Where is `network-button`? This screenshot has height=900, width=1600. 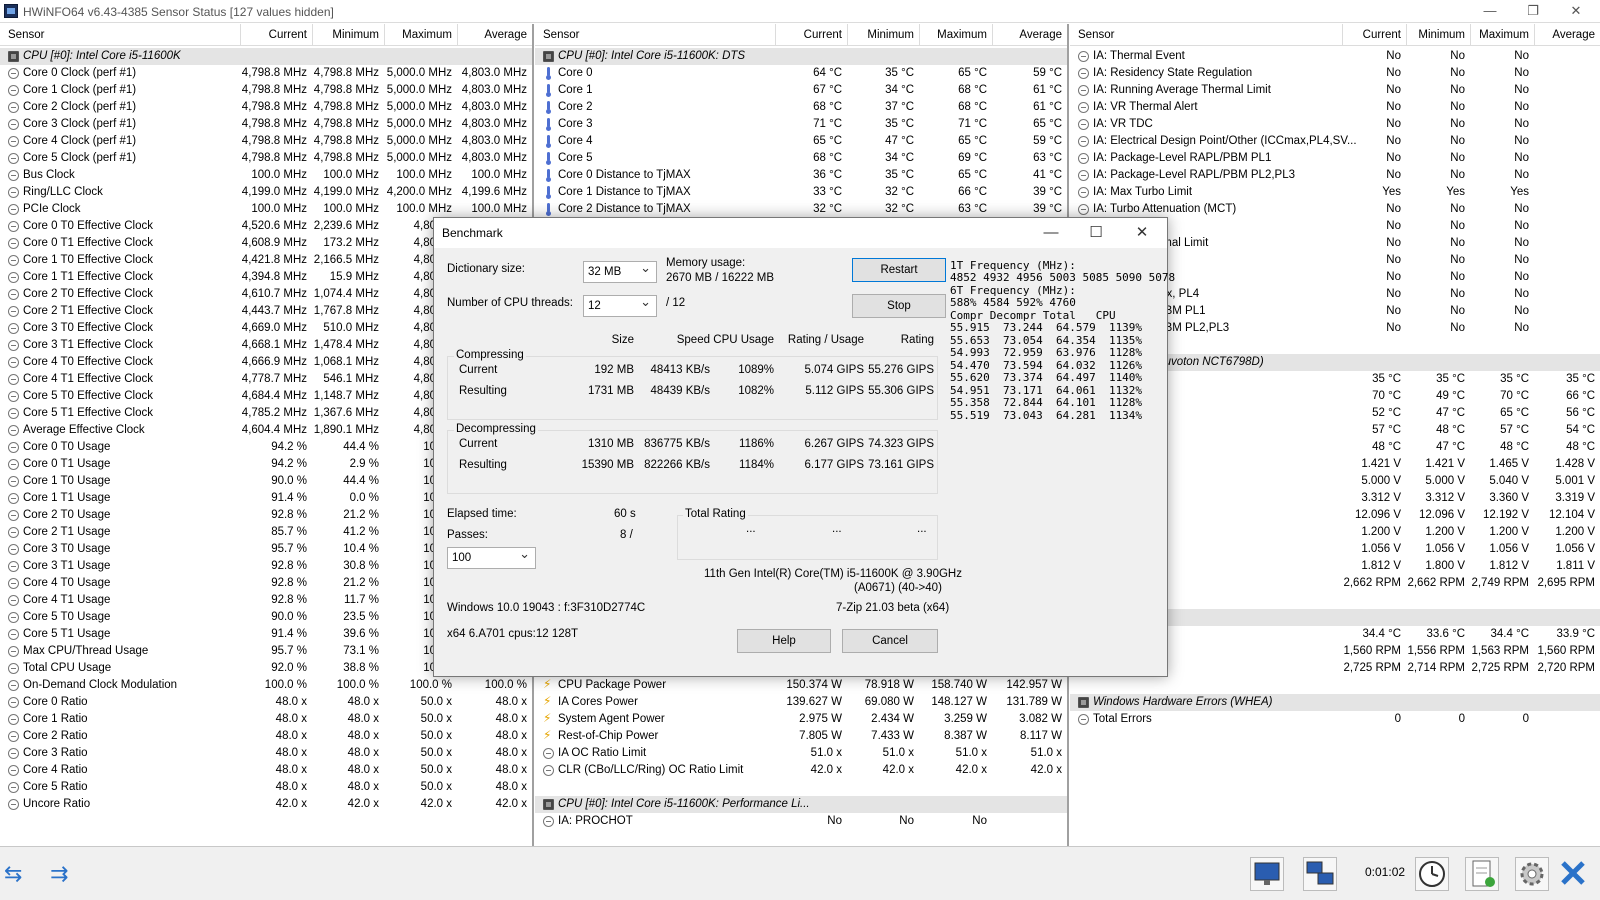 network-button is located at coordinates (1320, 874).